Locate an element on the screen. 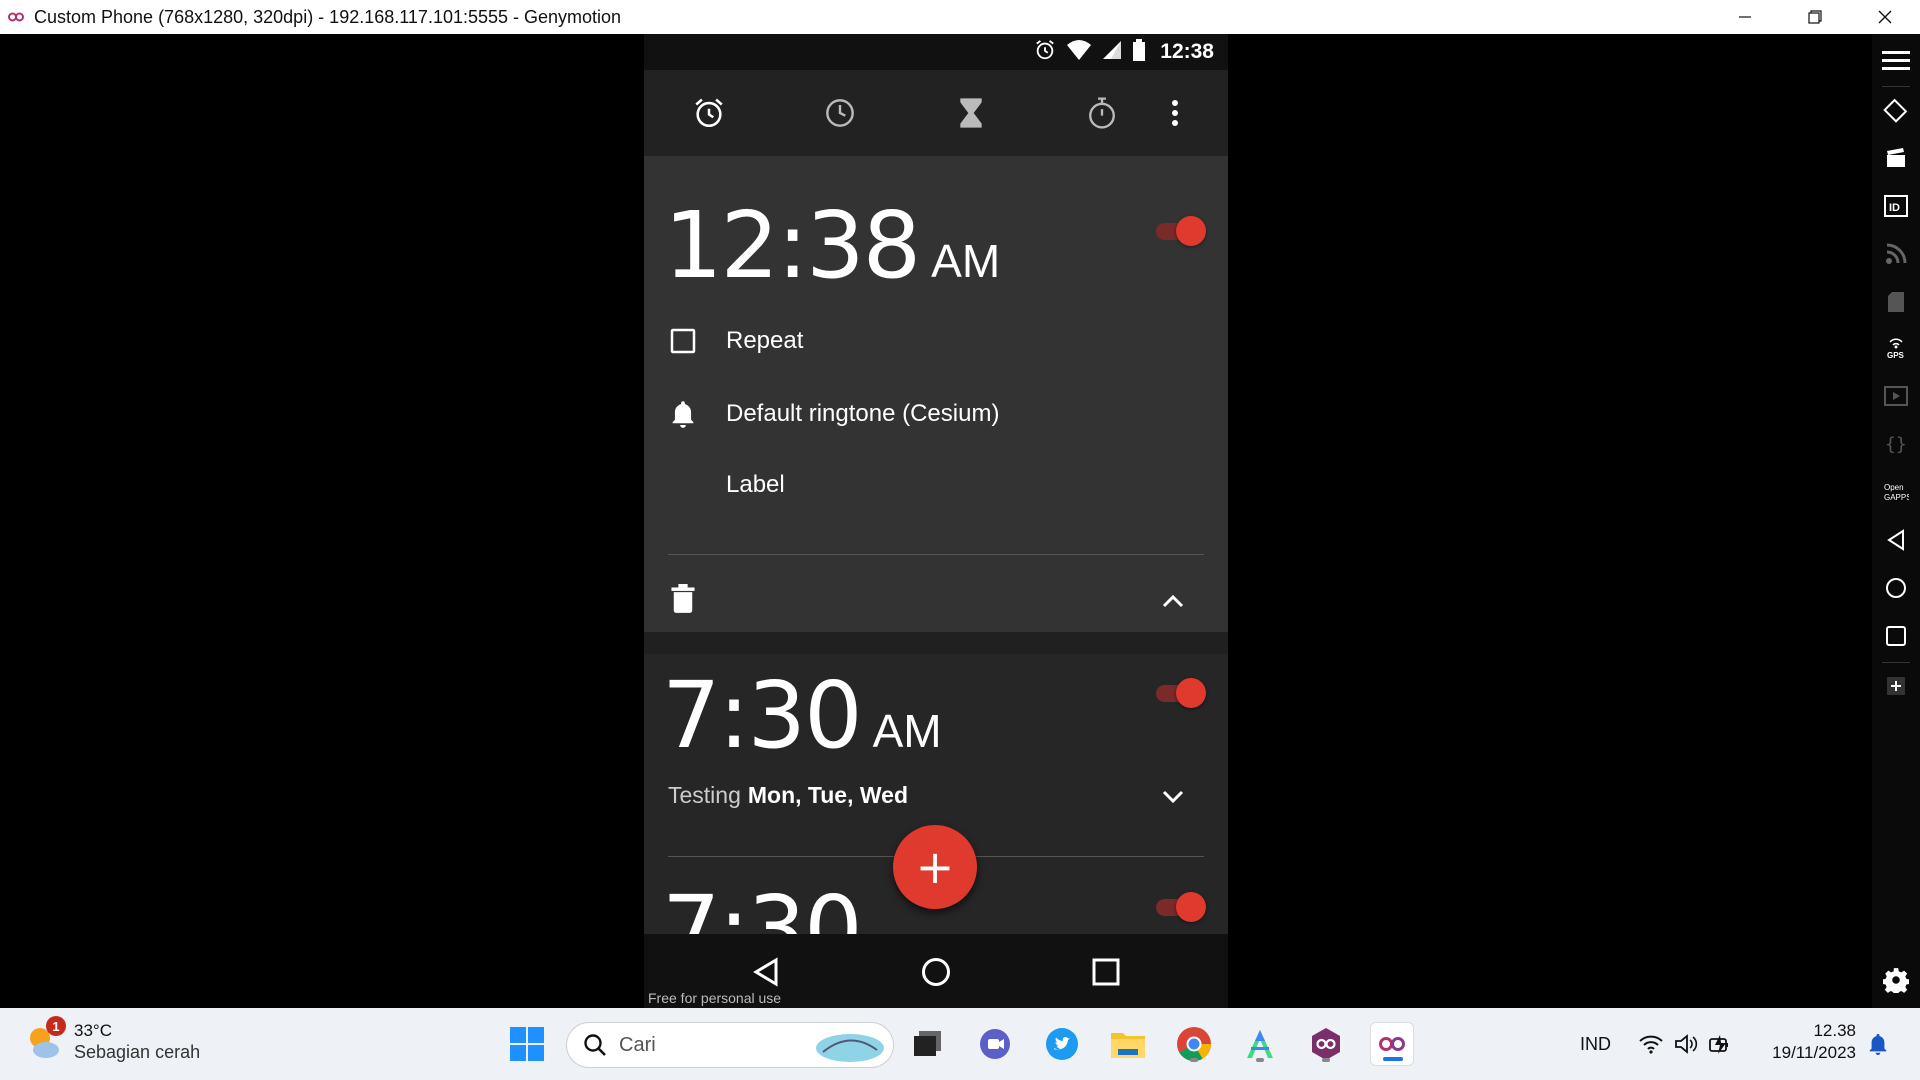  sim-icon is located at coordinates (1896, 302).